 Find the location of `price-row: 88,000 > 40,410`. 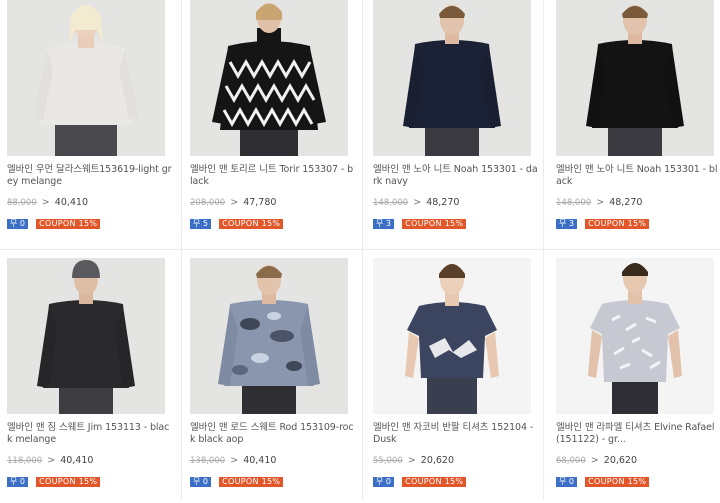

price-row: 88,000 > 40,410 is located at coordinates (47, 202).